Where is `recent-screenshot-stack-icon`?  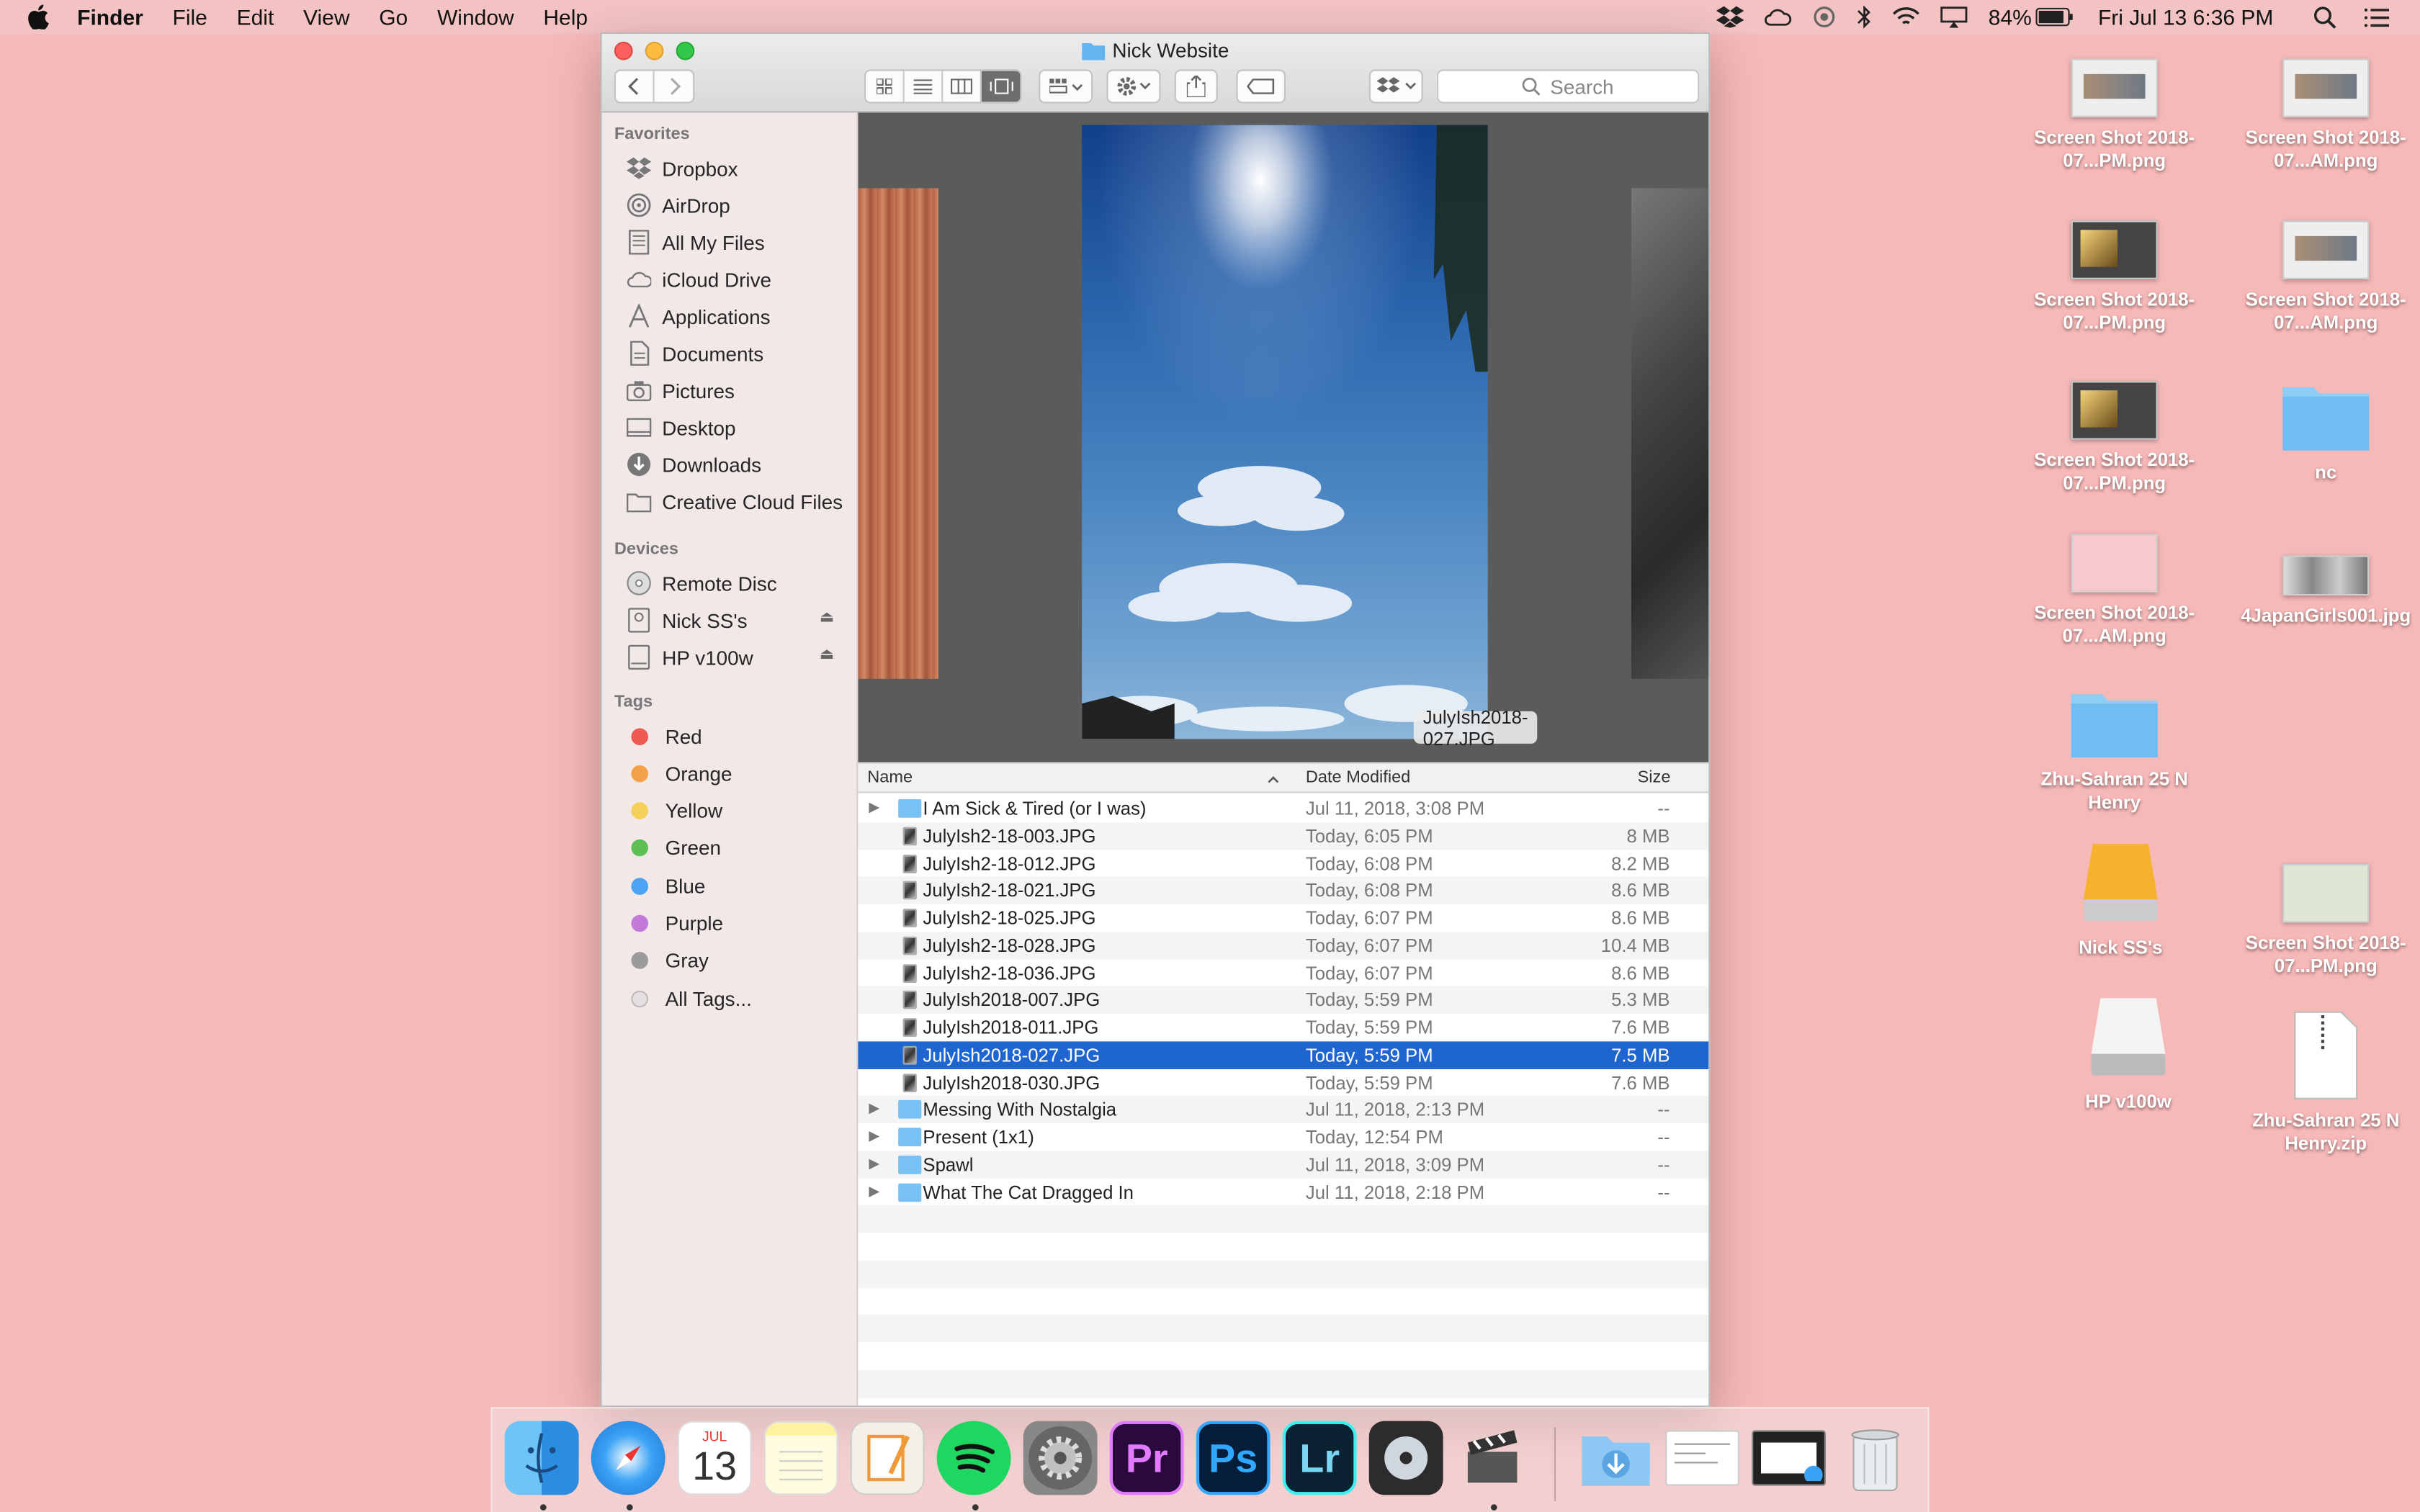
recent-screenshot-stack-icon is located at coordinates (1702, 1458).